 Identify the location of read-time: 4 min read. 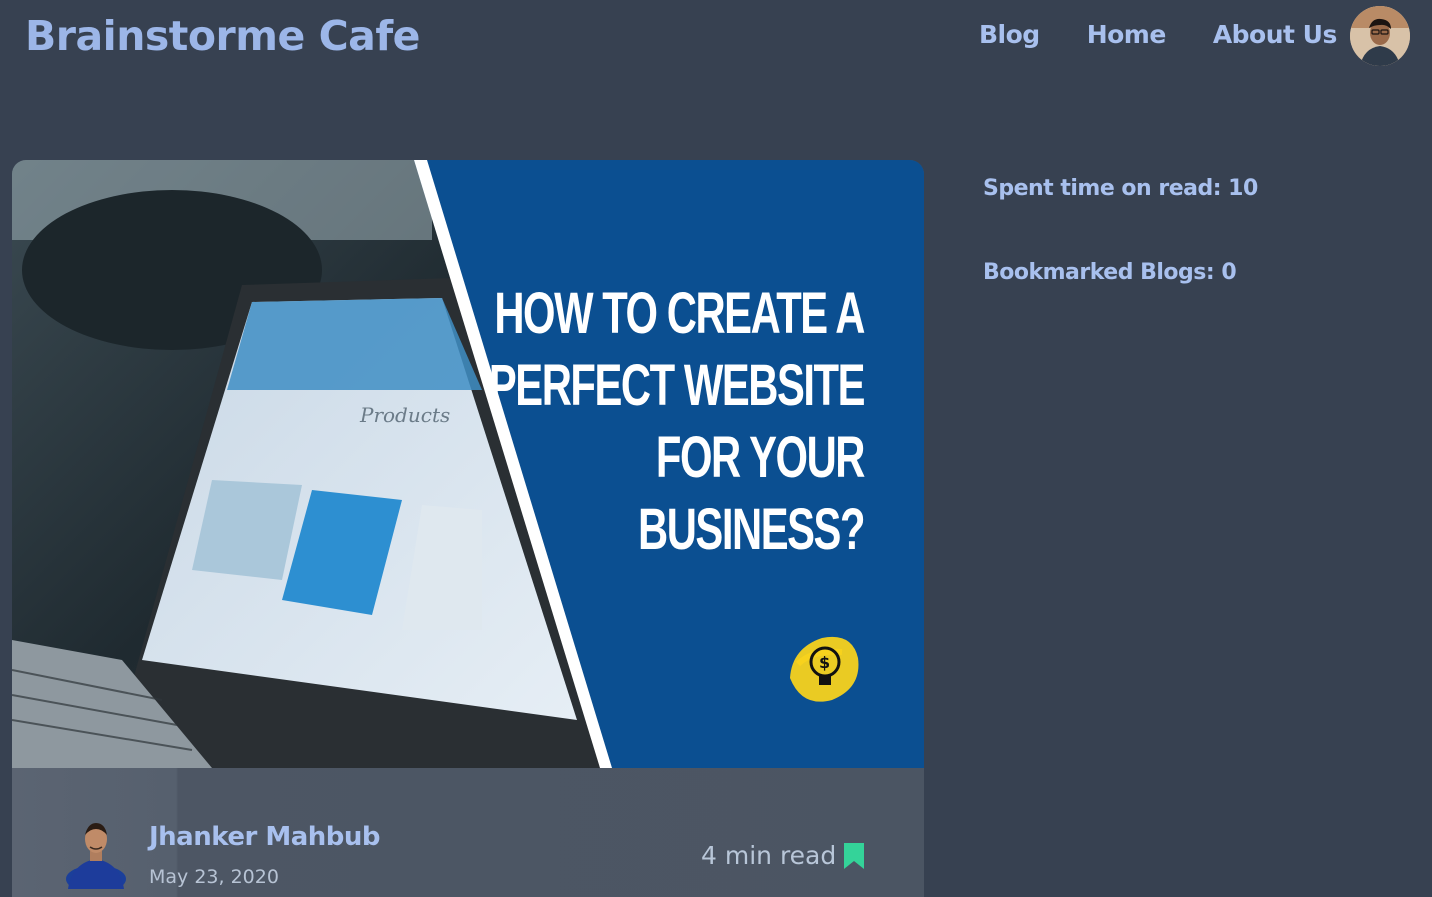
(769, 855).